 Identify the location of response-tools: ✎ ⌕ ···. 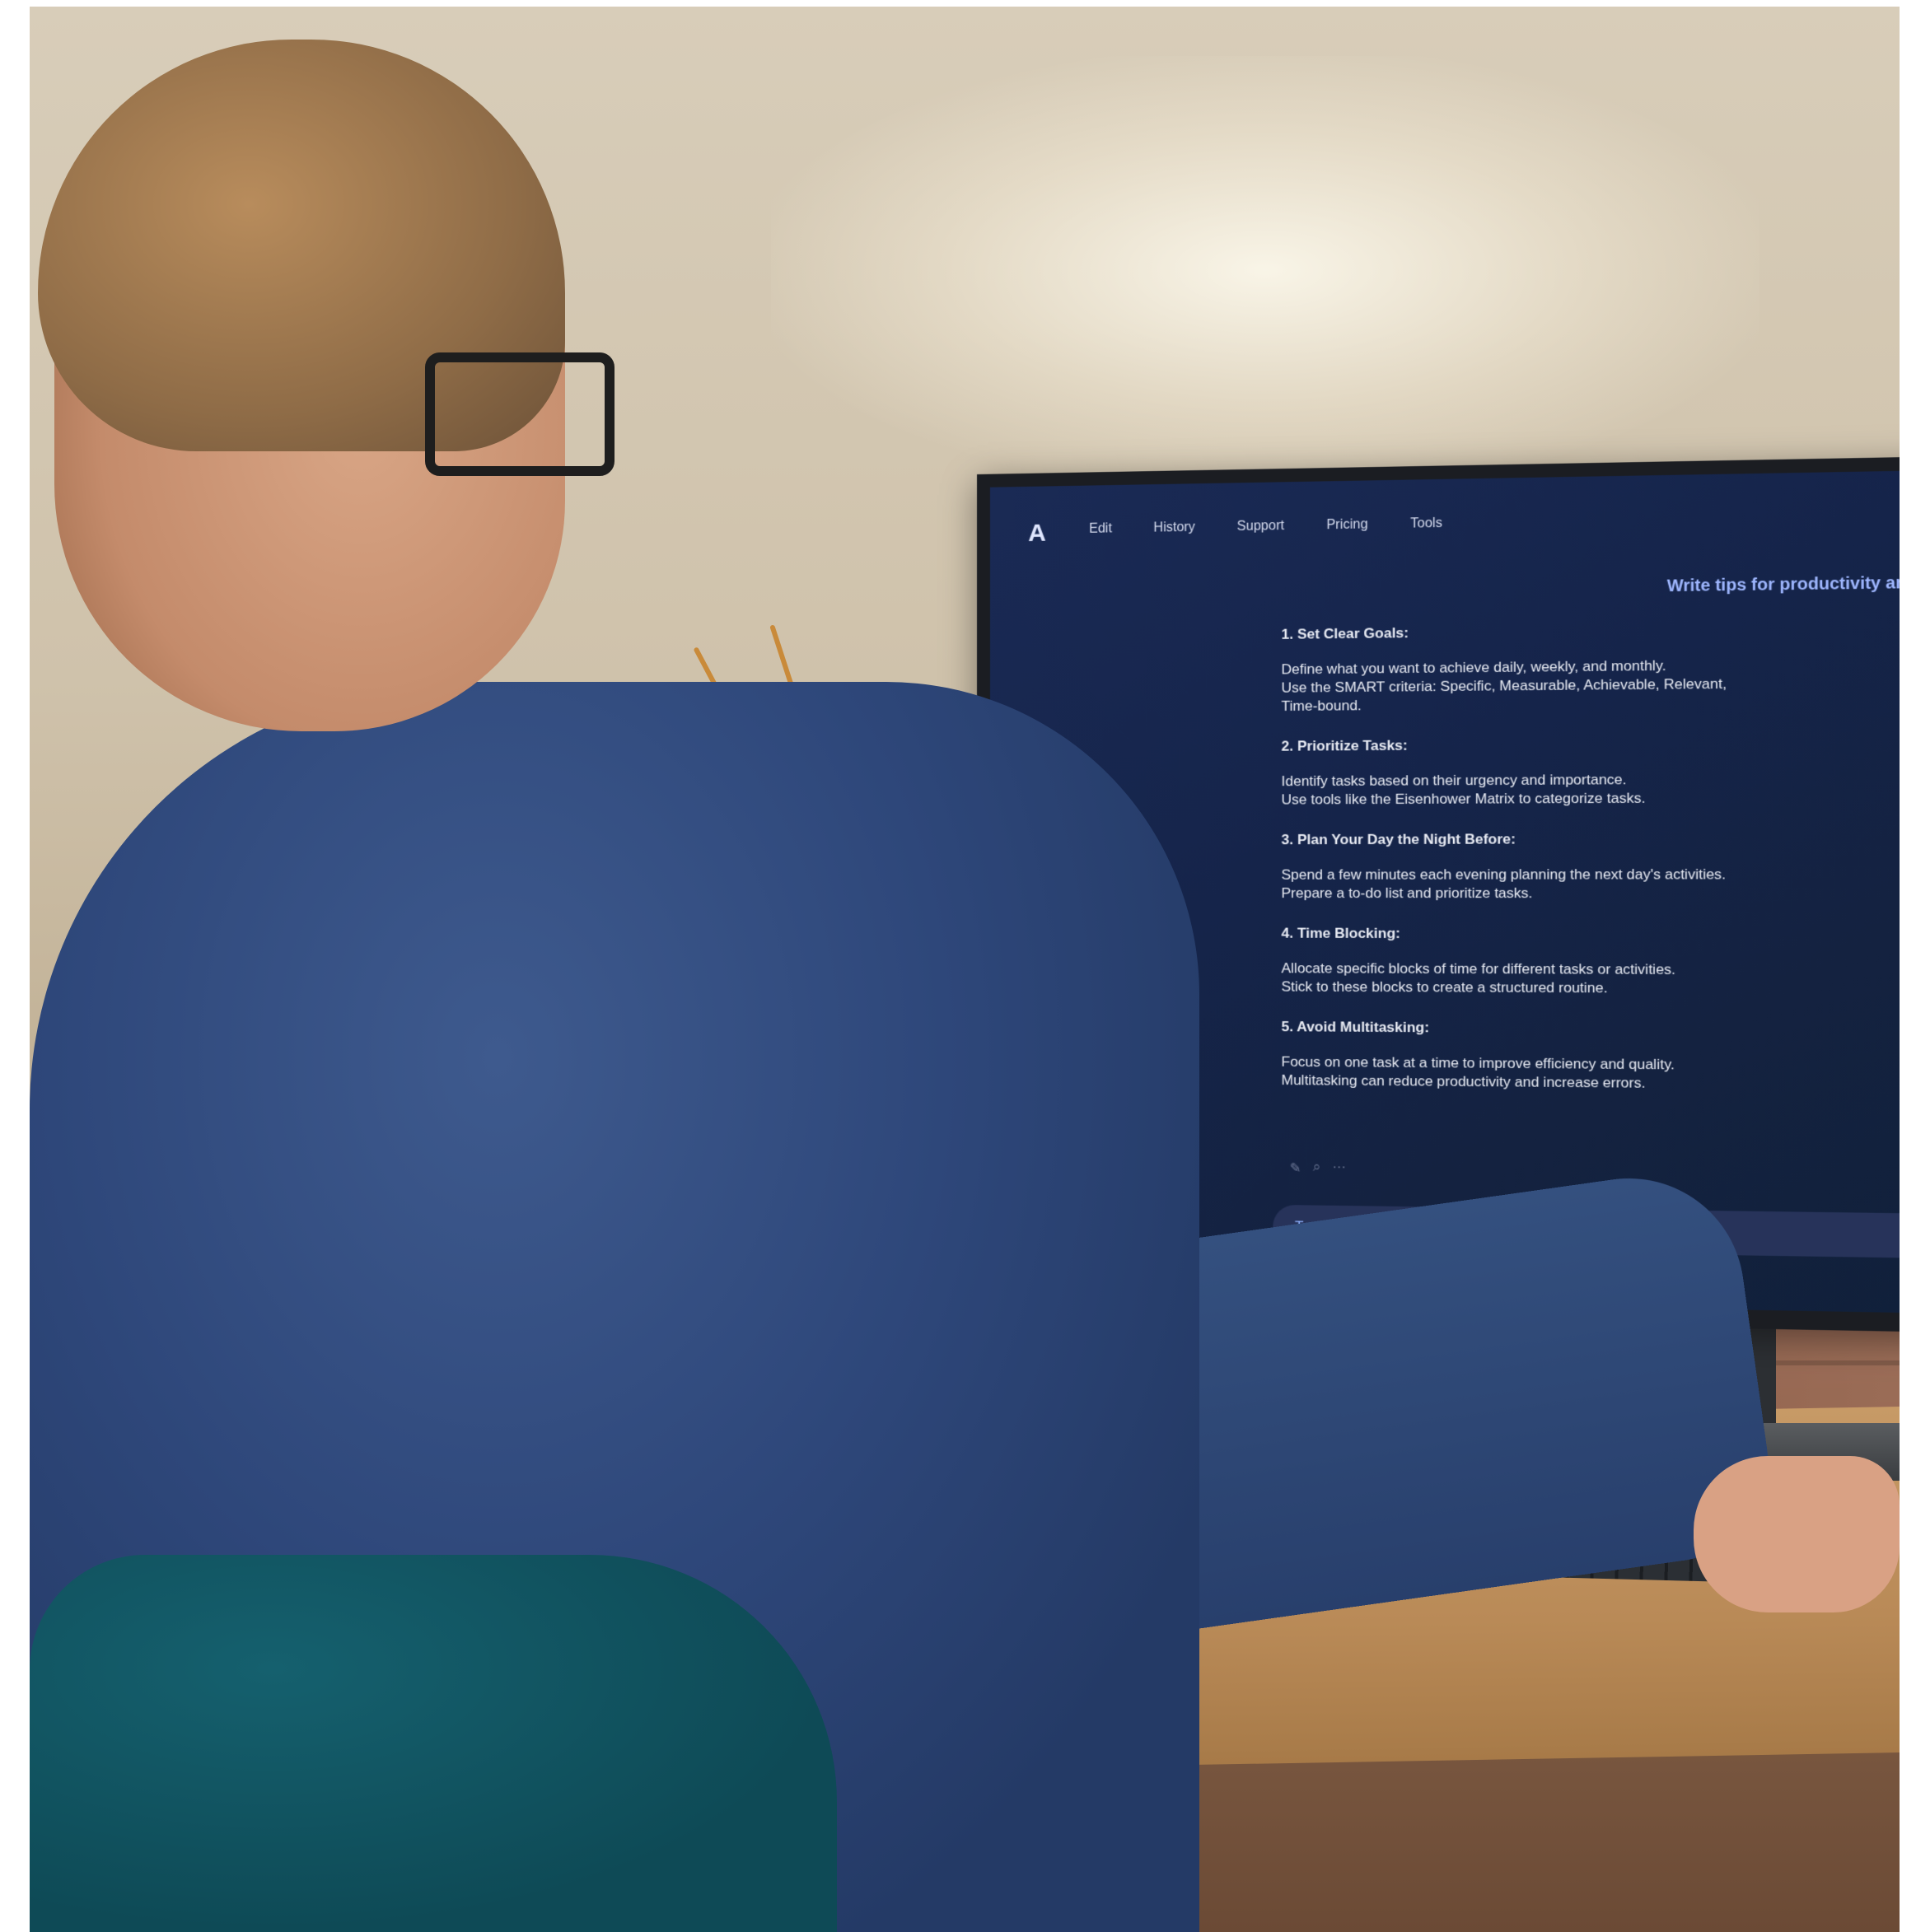
(1318, 1168).